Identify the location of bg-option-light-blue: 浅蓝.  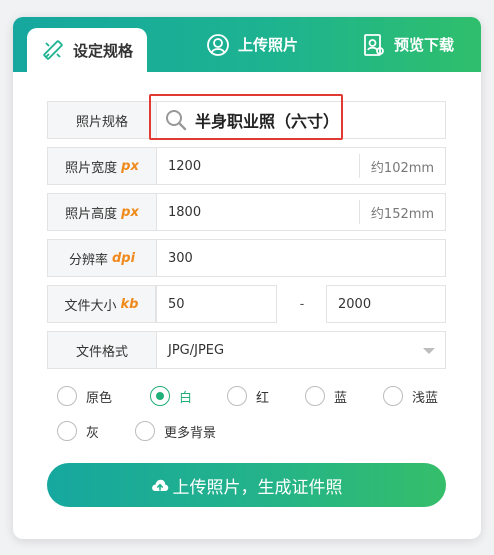
(410, 396).